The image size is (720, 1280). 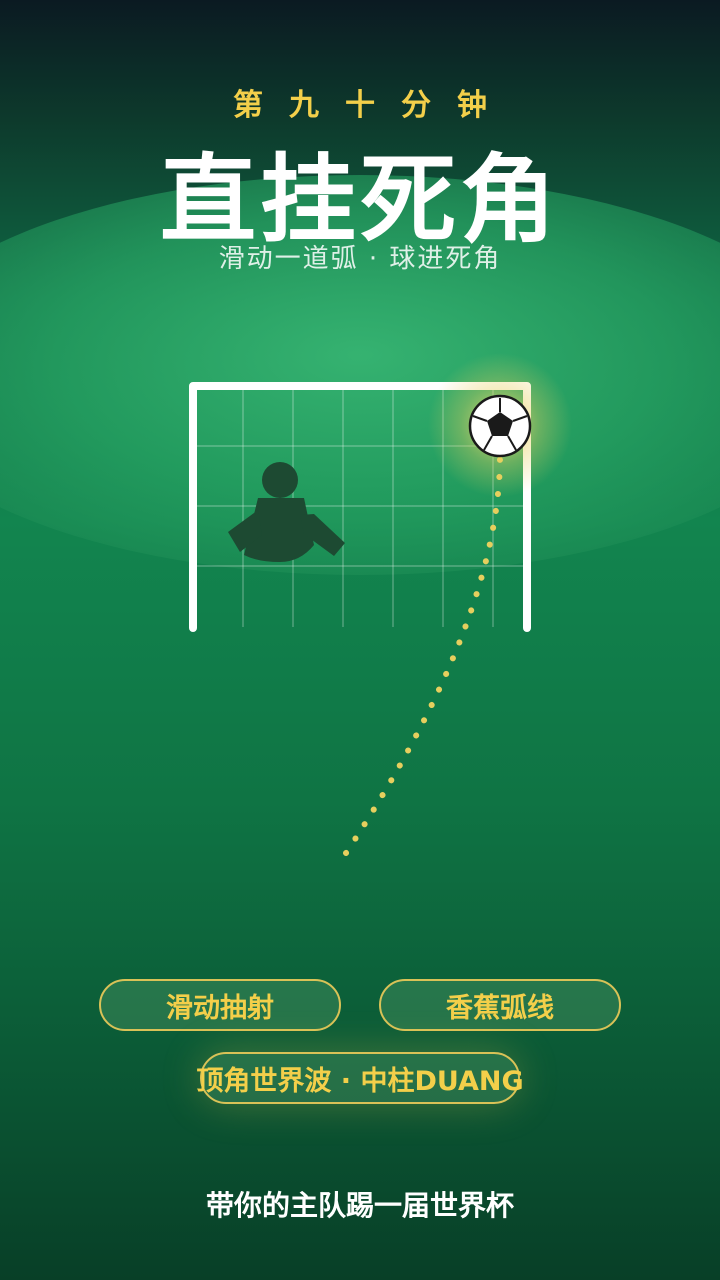 I want to click on option-banana-curve-button: 香蕉弧线, so click(x=500, y=1005).